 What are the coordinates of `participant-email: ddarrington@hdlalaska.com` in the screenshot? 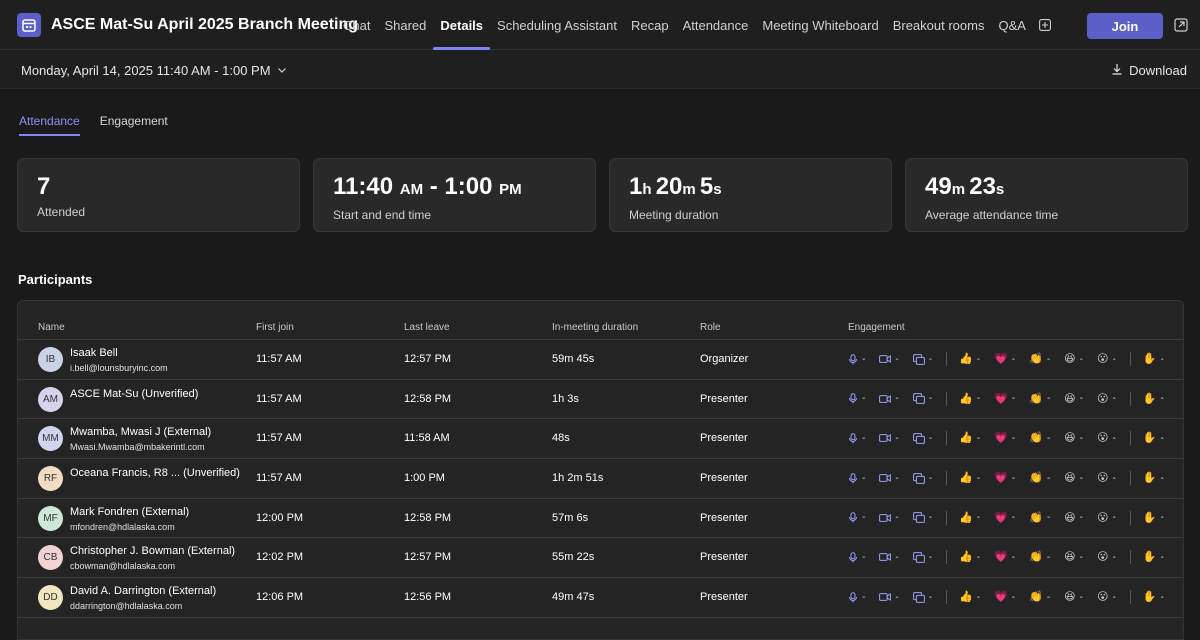 It's located at (126, 606).